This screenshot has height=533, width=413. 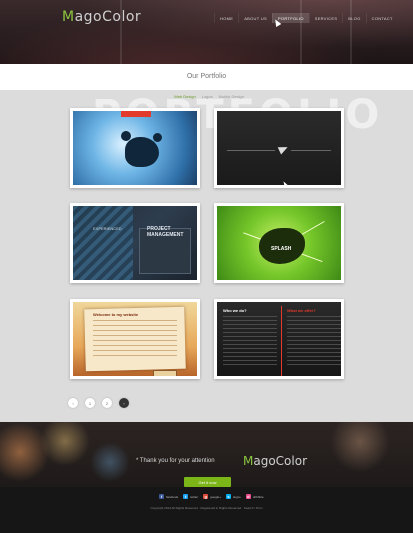 I want to click on thumb-divider, so click(x=281, y=341).